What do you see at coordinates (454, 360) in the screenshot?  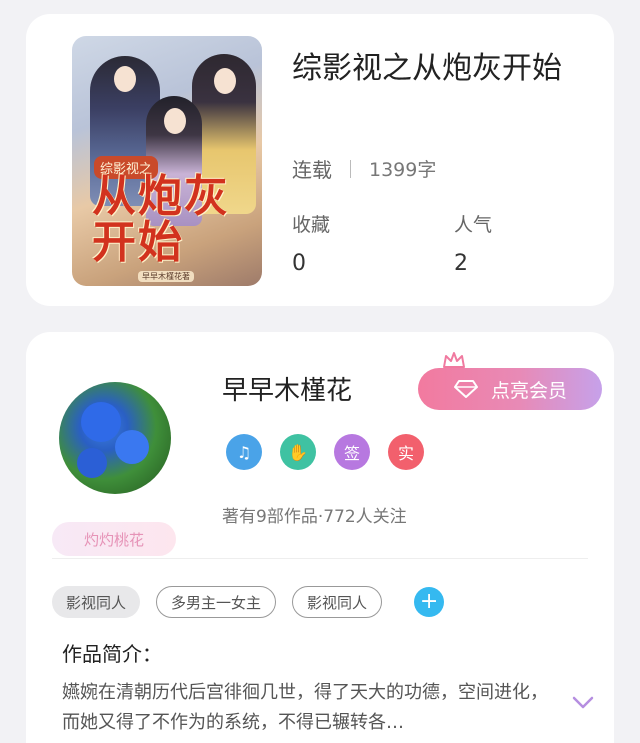 I see `crown-icon` at bounding box center [454, 360].